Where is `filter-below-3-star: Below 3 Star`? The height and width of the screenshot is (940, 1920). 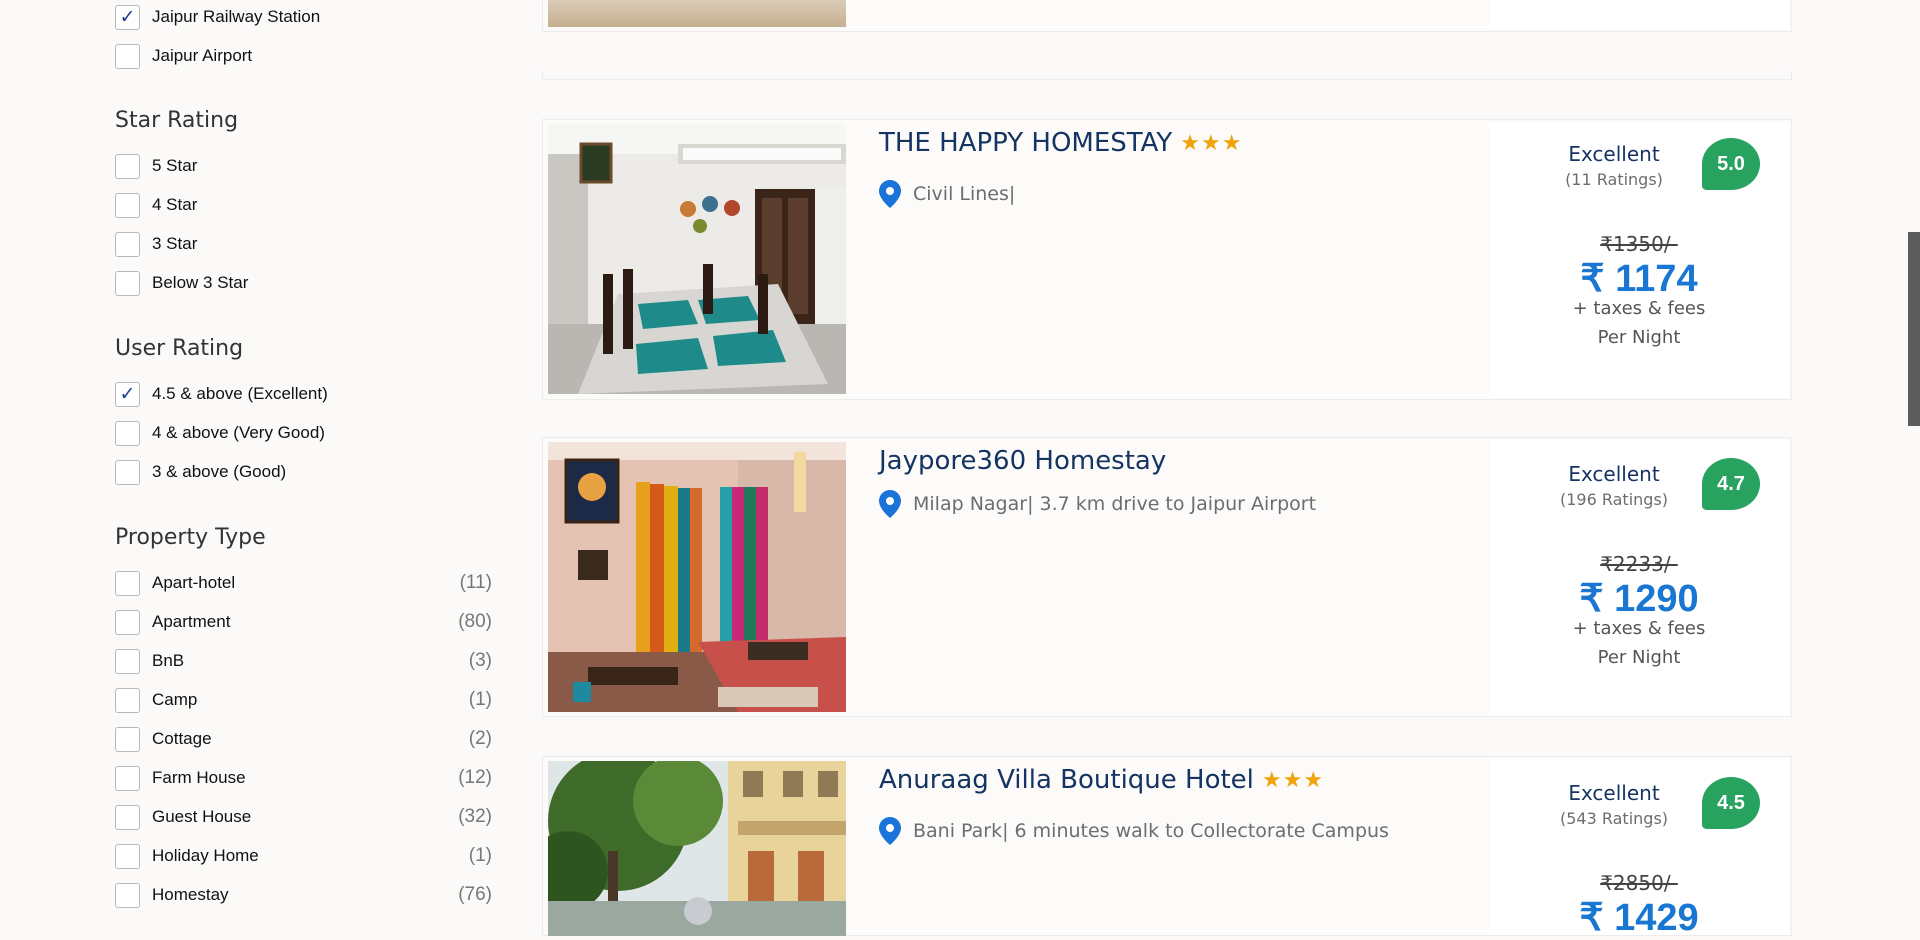 filter-below-3-star: Below 3 Star is located at coordinates (305, 283).